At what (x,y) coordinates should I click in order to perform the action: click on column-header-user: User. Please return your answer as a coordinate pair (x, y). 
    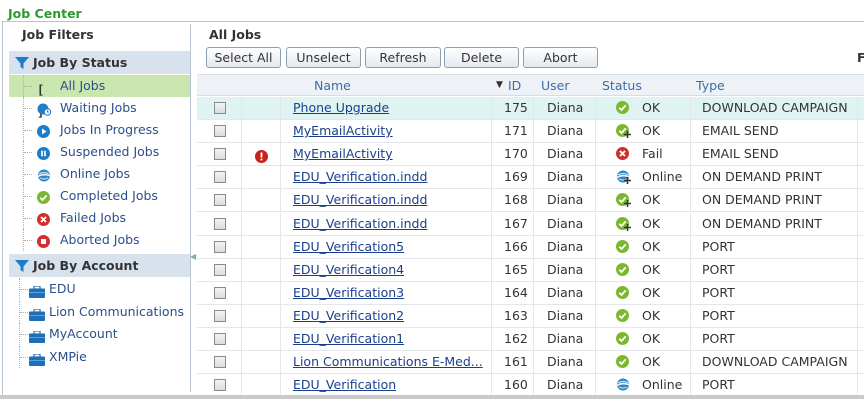
    Looking at the image, I should click on (555, 85).